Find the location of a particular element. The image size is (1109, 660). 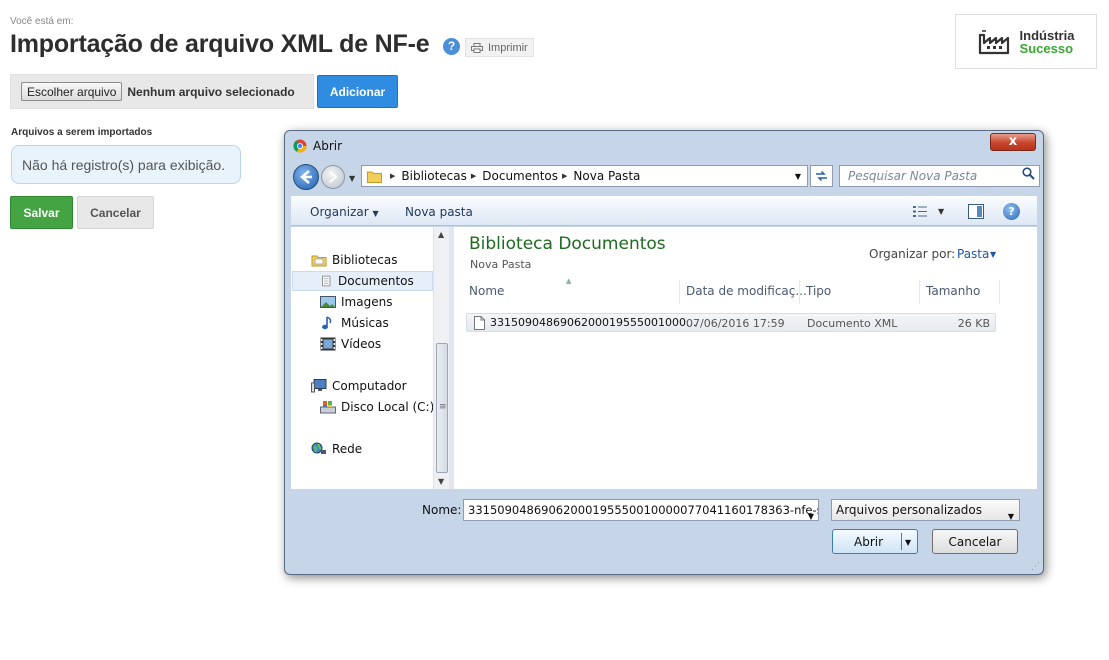

scroll-thumb: ≡ is located at coordinates (442, 408).